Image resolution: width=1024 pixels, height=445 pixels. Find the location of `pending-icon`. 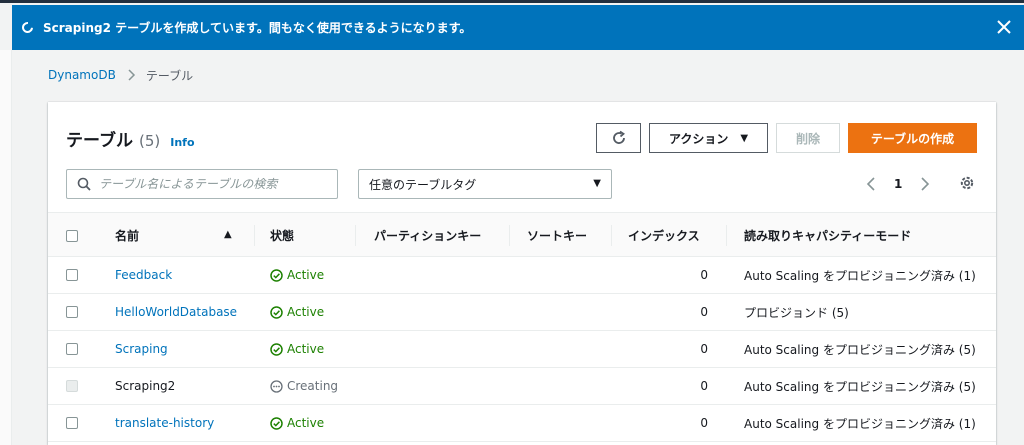

pending-icon is located at coordinates (276, 386).